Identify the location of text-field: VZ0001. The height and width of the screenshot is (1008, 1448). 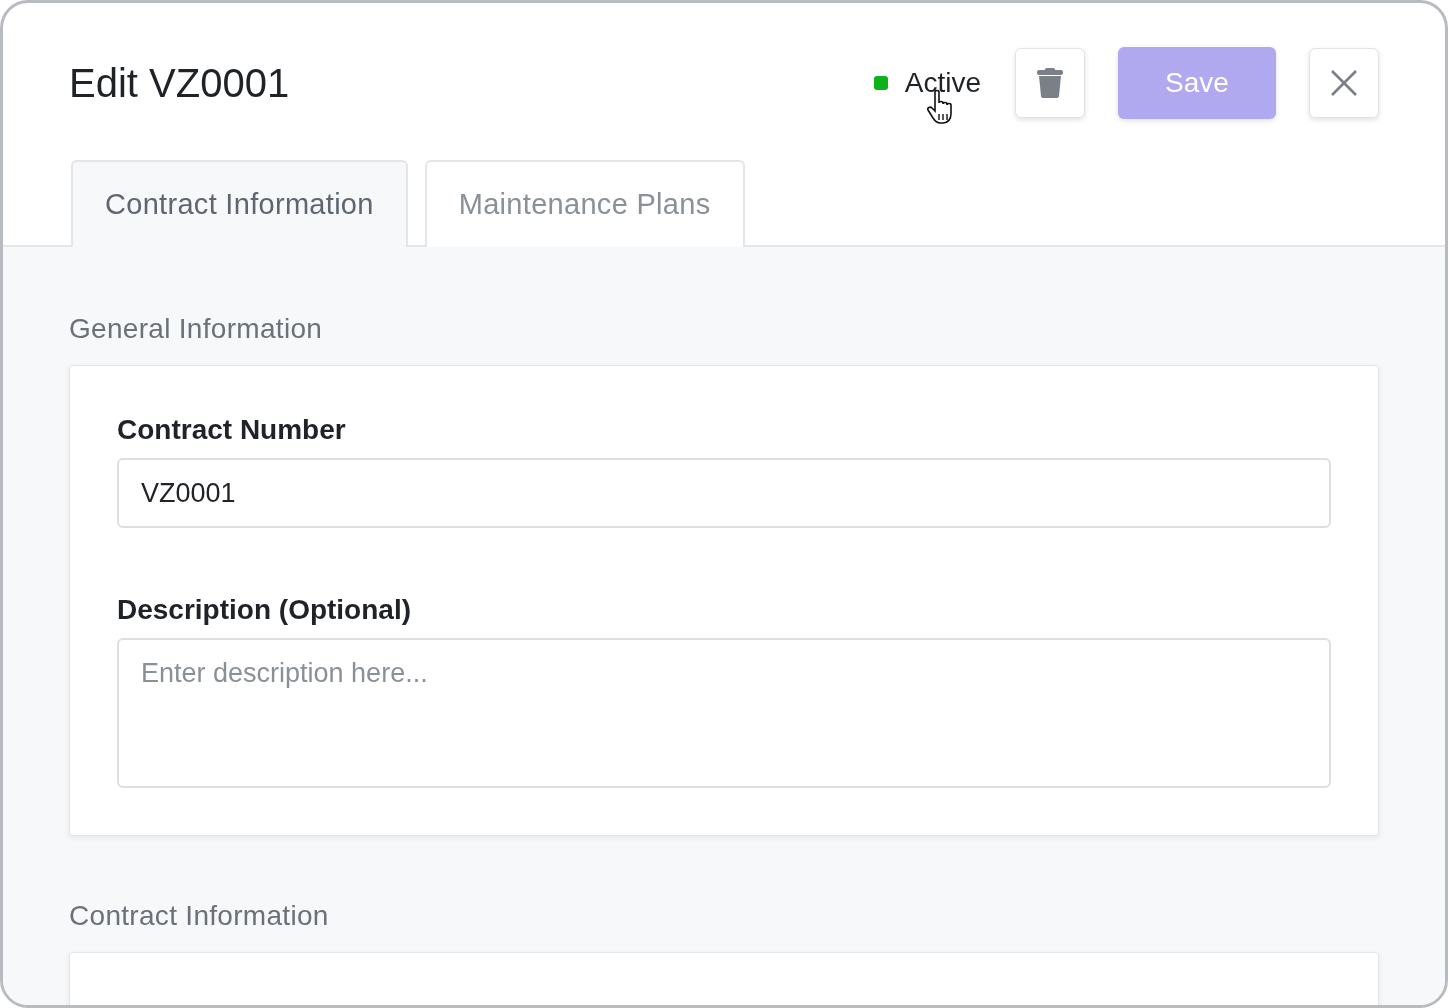
(724, 493).